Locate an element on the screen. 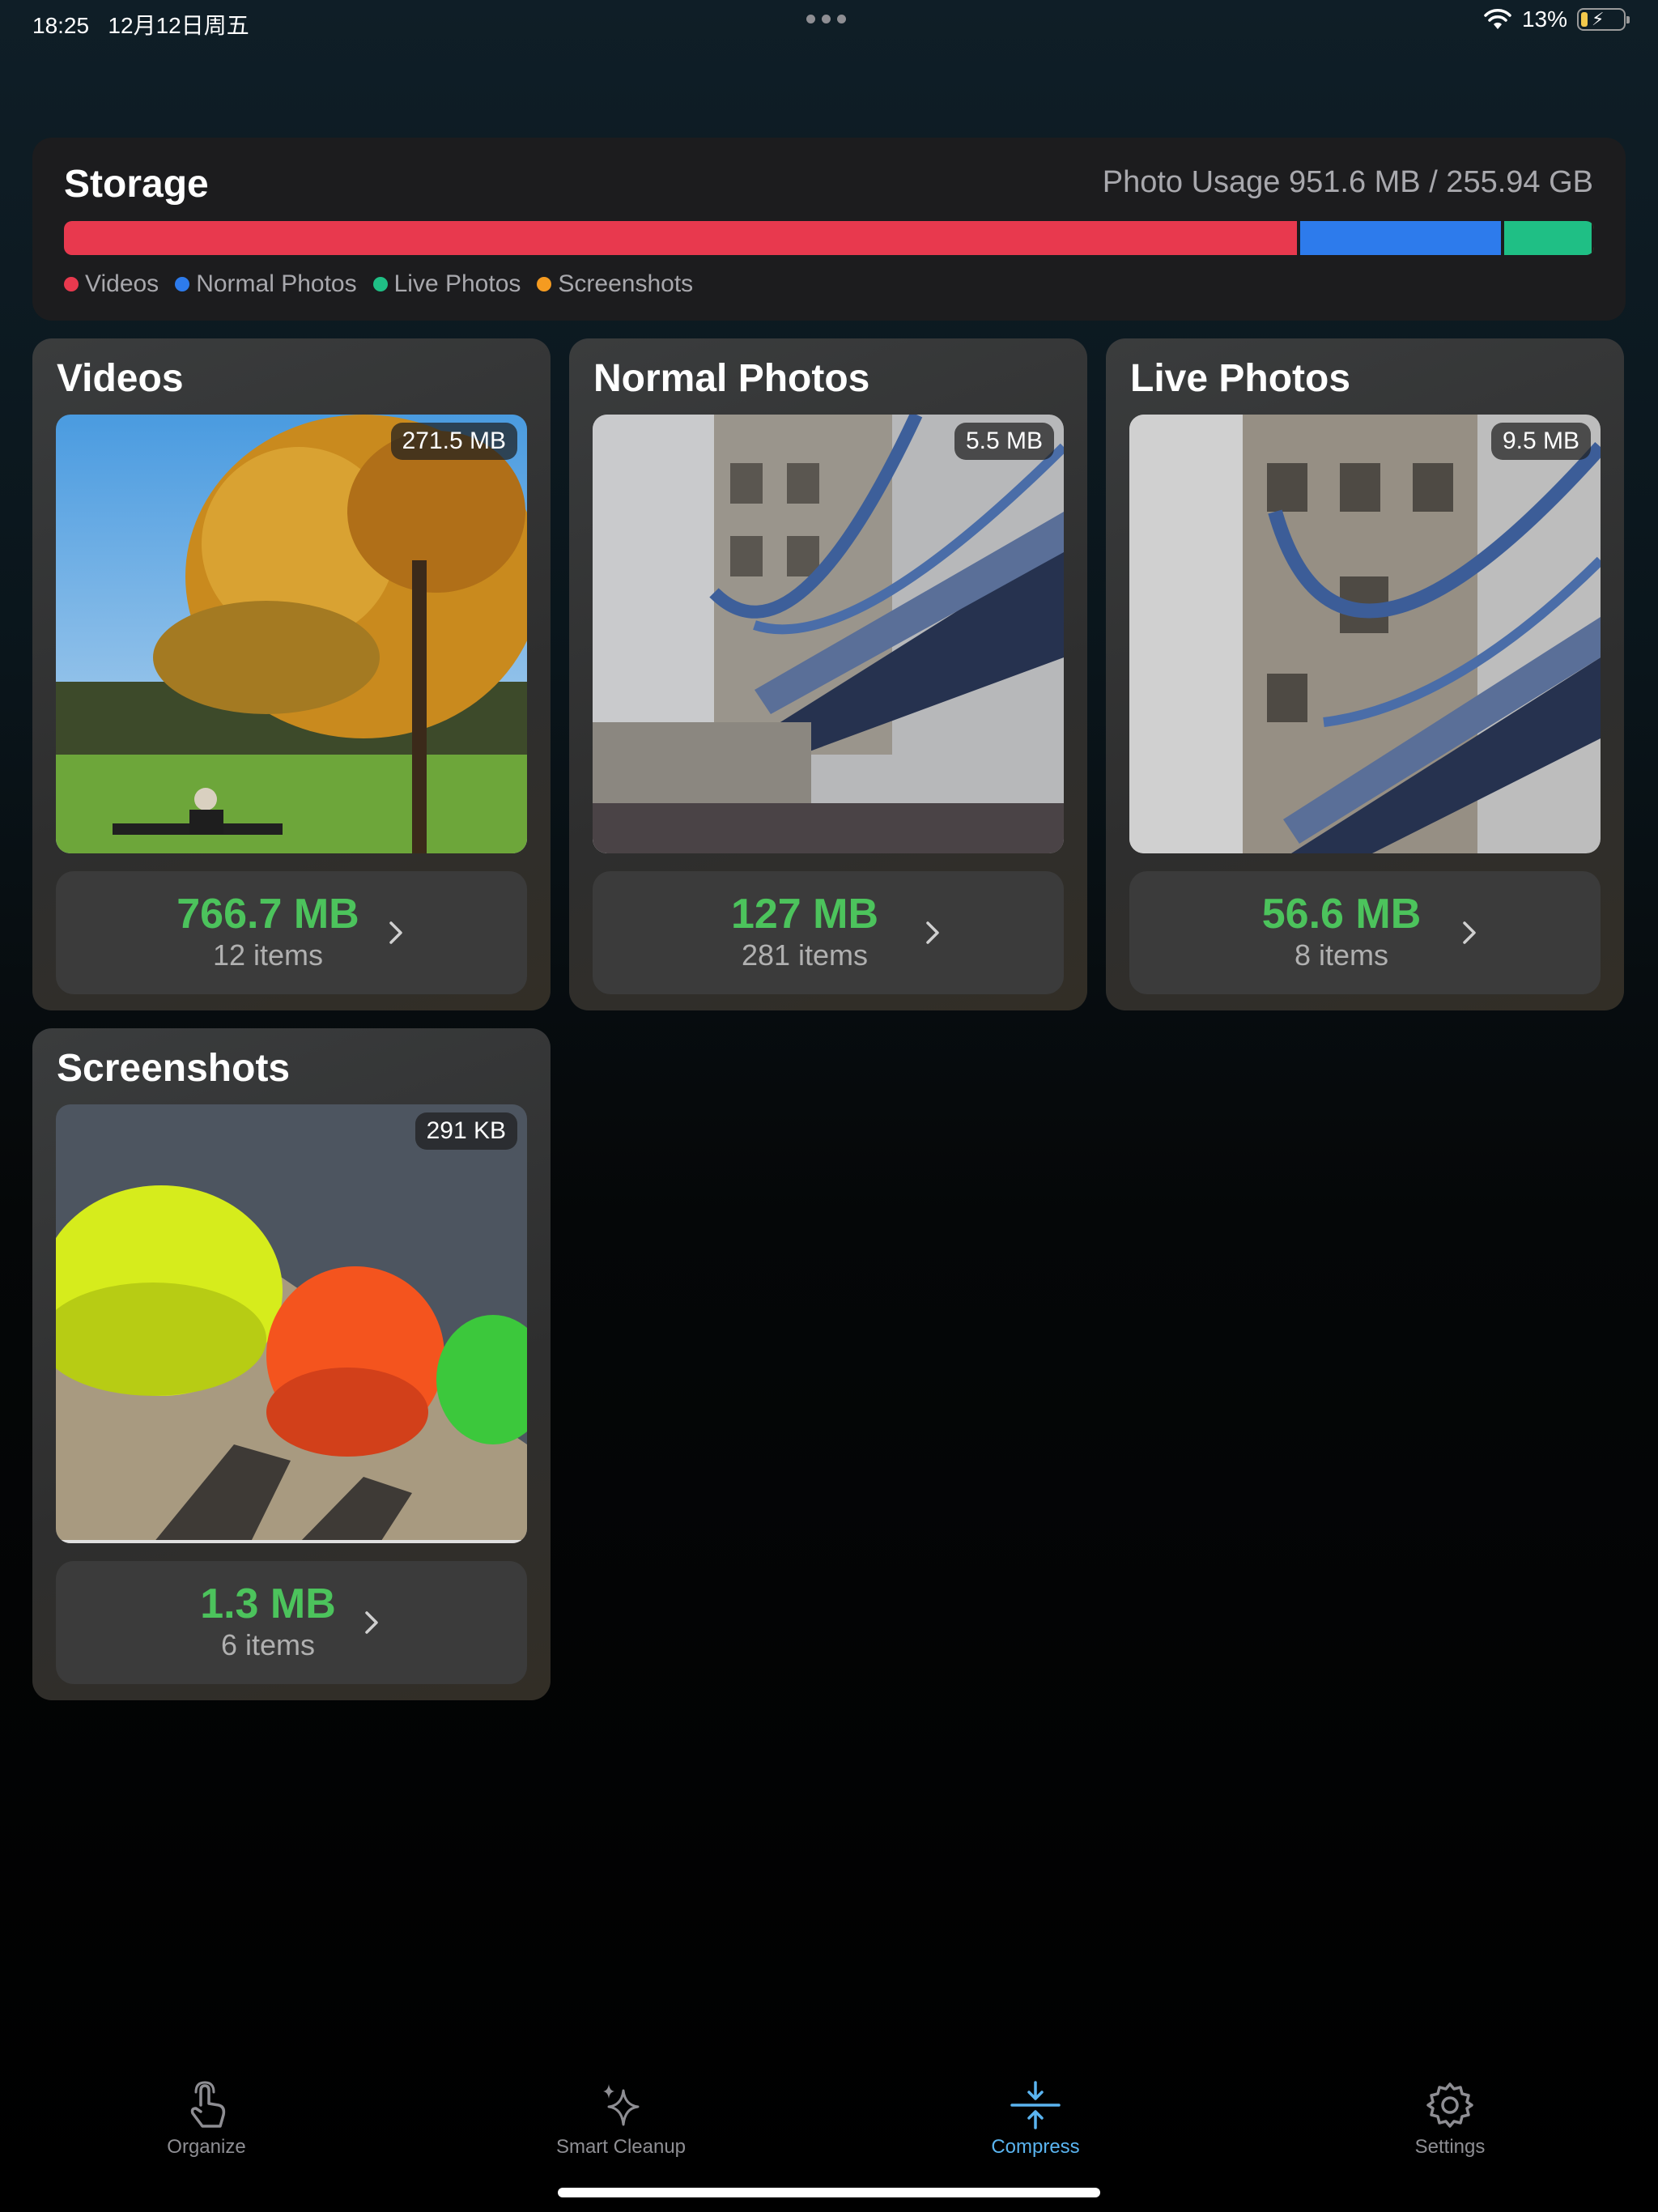  hand-tap-icon is located at coordinates (208, 2104).